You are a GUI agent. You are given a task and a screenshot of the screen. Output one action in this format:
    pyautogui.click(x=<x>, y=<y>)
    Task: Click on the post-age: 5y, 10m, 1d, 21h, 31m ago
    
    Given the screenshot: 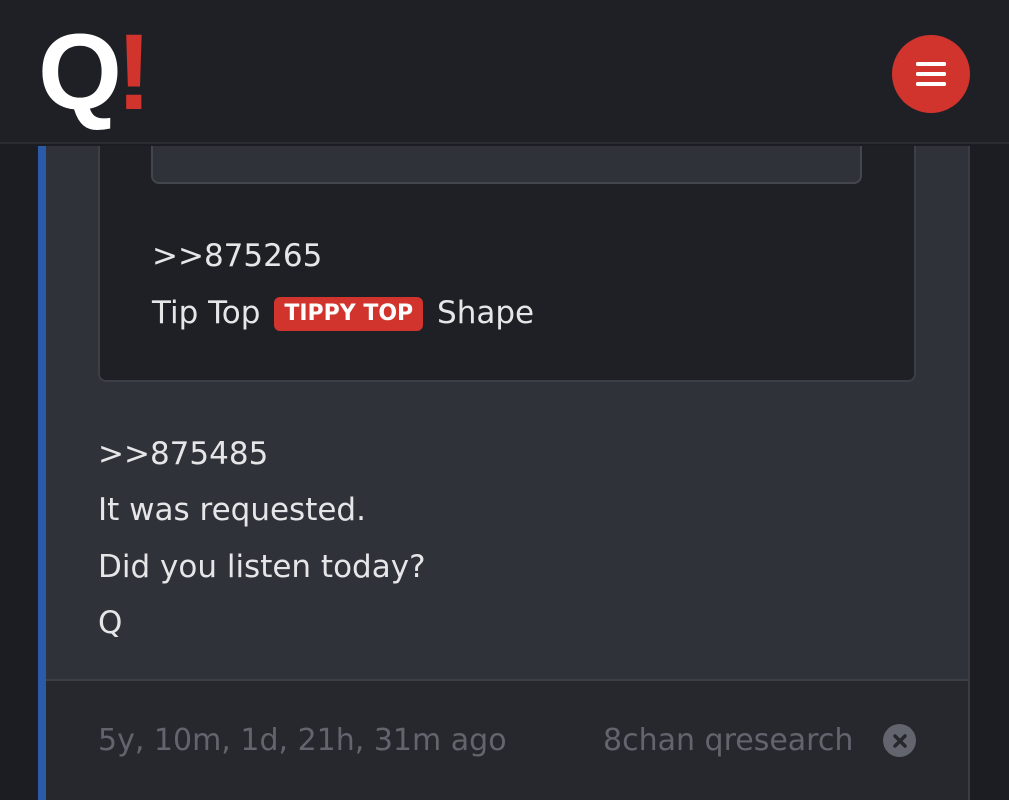 What is the action you would take?
    pyautogui.click(x=302, y=740)
    